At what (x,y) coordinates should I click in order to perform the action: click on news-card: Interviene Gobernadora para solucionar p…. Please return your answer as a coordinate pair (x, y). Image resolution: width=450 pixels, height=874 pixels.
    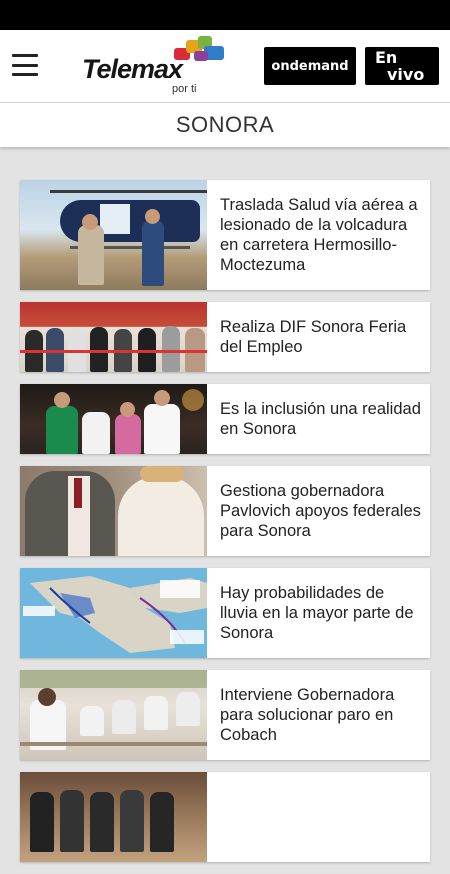
    Looking at the image, I should click on (225, 715).